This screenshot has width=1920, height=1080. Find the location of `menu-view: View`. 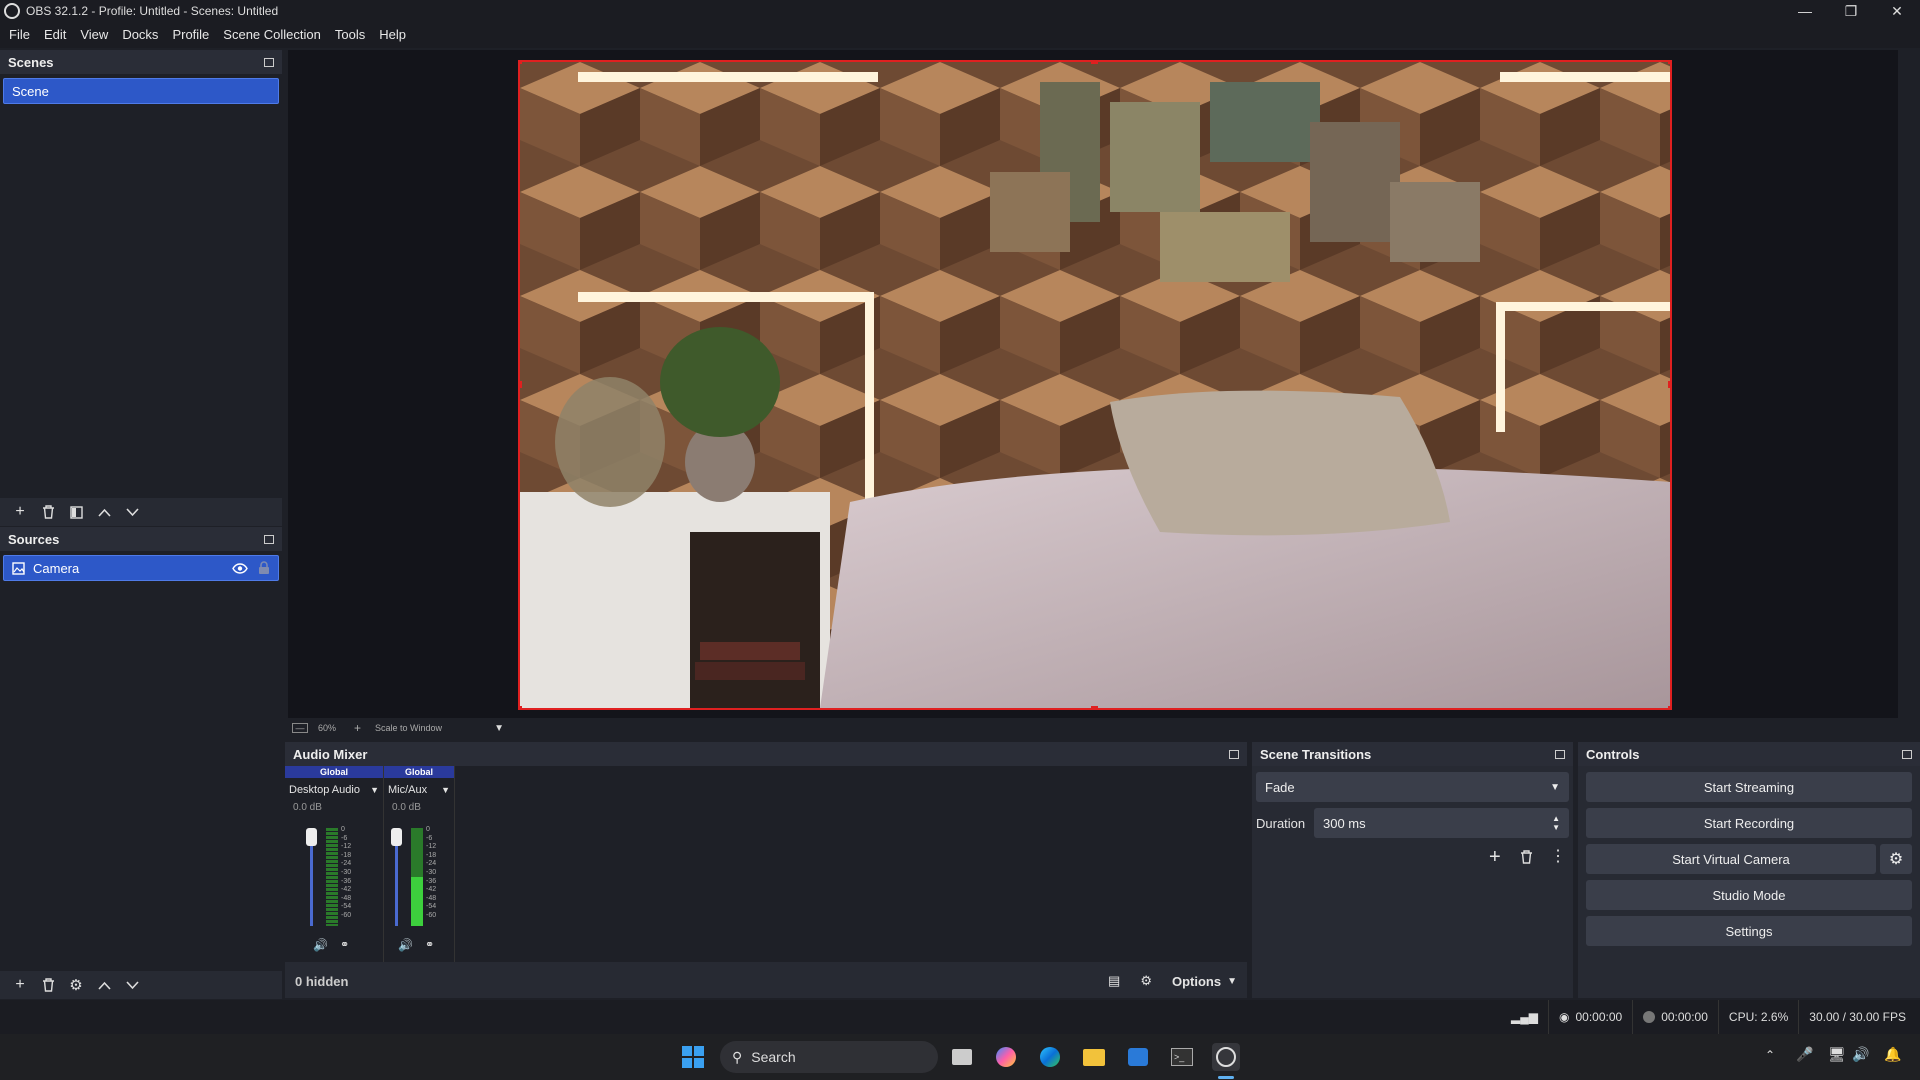

menu-view: View is located at coordinates (94, 35).